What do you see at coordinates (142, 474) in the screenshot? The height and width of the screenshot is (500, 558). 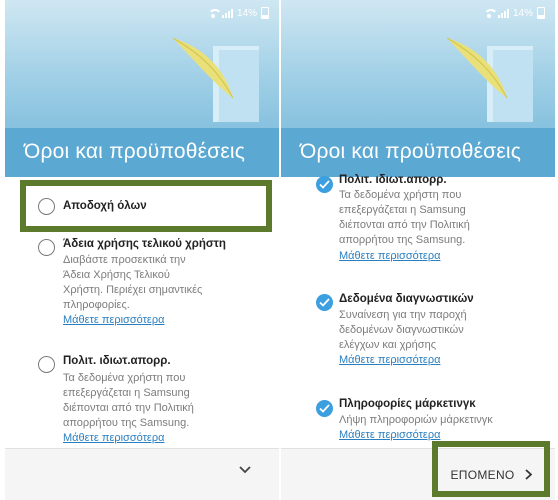 I see `bottom-bar` at bounding box center [142, 474].